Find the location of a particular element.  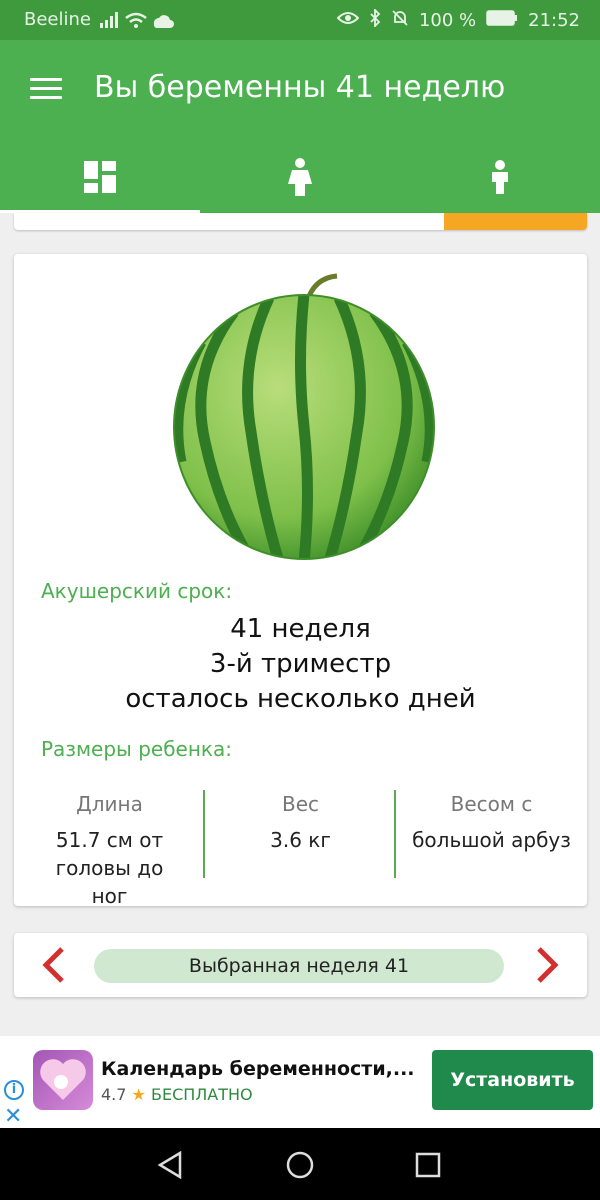

ad-meta: 4.7 ★ БЕСПЛАТНО is located at coordinates (177, 1094).